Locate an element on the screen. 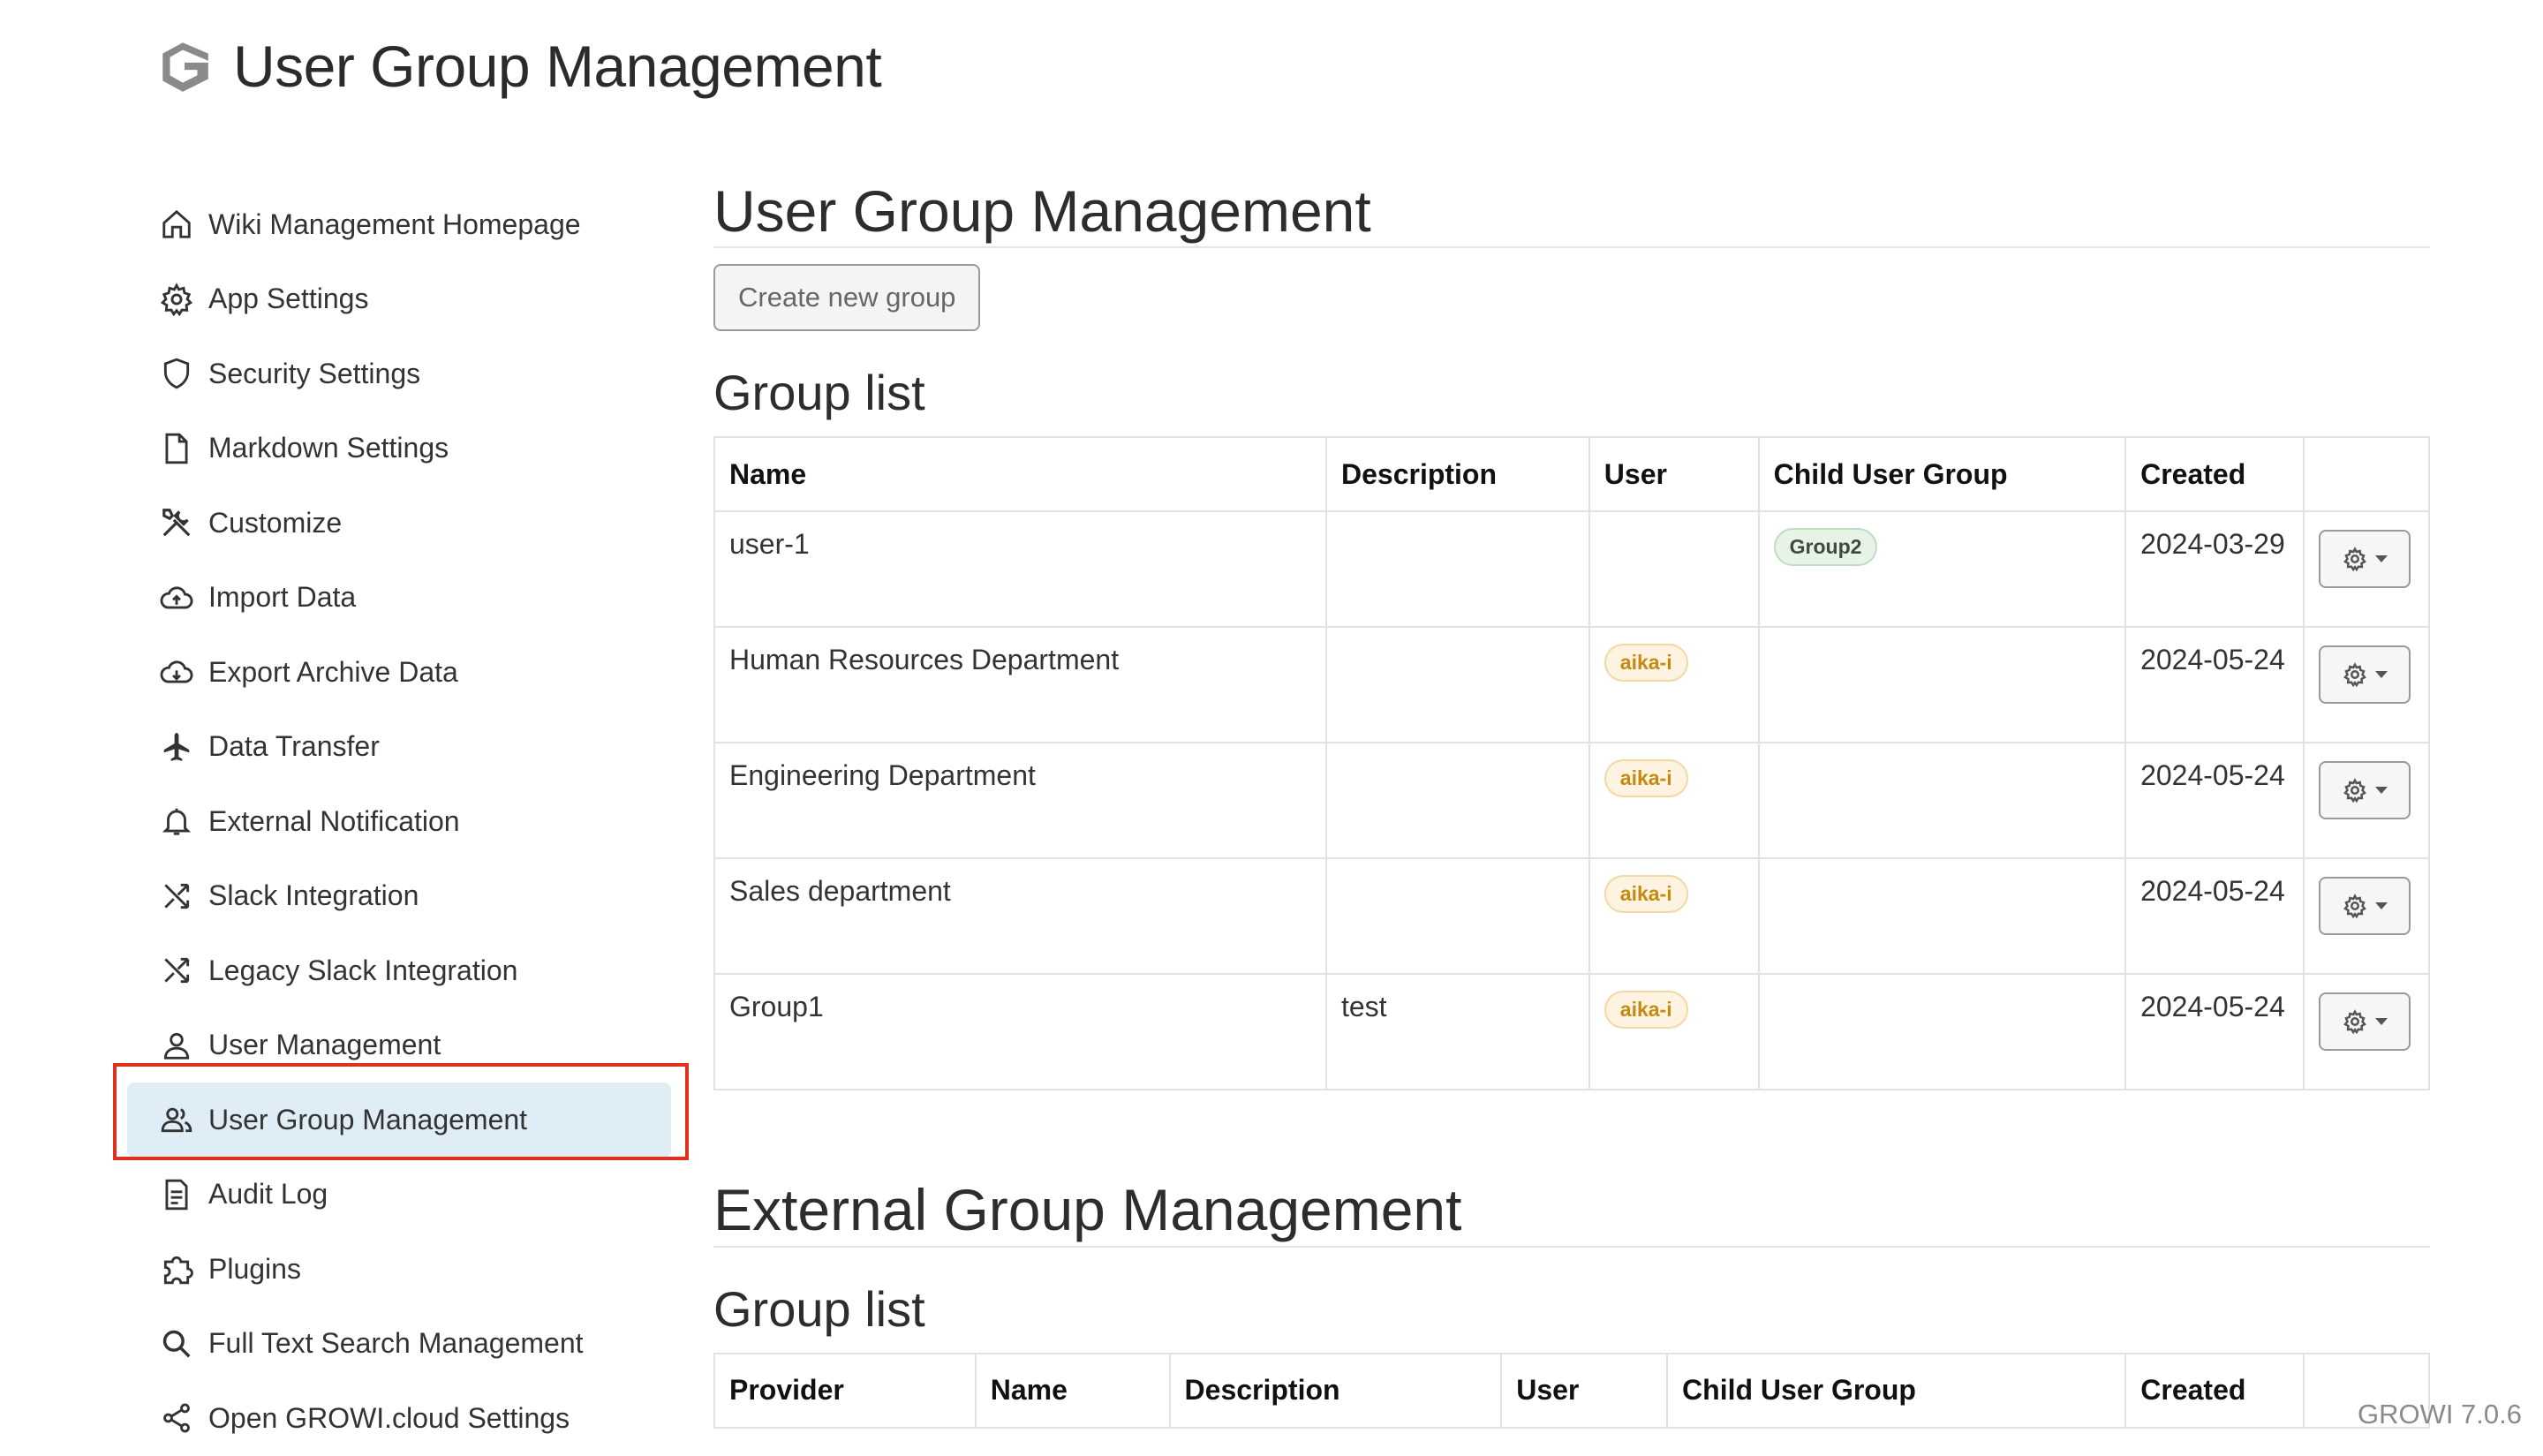 The height and width of the screenshot is (1456, 2543). page-title-container: User Group Management is located at coordinates (1571, 213).